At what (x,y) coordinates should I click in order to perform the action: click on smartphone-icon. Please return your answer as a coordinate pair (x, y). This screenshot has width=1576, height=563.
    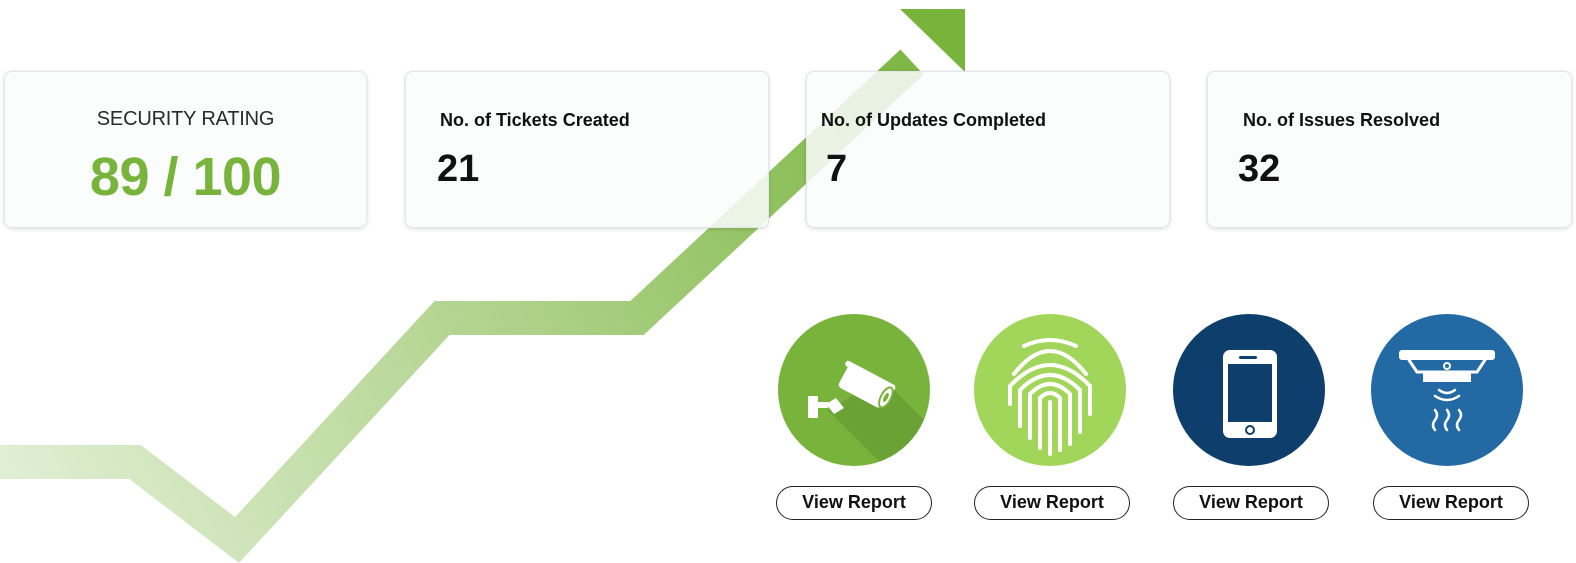
    Looking at the image, I should click on (1249, 390).